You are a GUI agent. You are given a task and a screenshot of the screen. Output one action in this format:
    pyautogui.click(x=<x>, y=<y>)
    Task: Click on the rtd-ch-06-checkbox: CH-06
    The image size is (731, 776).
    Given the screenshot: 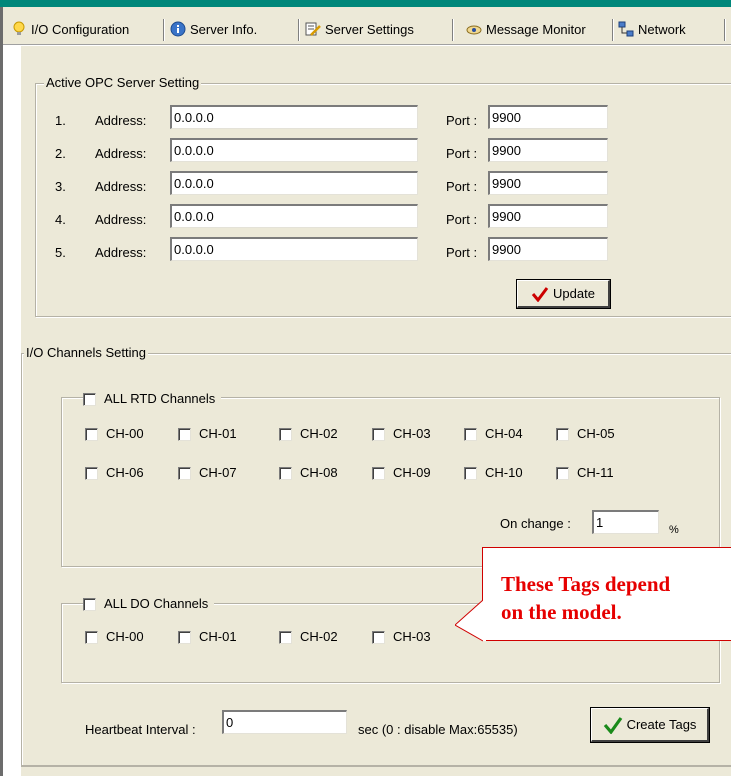 What is the action you would take?
    pyautogui.click(x=114, y=473)
    